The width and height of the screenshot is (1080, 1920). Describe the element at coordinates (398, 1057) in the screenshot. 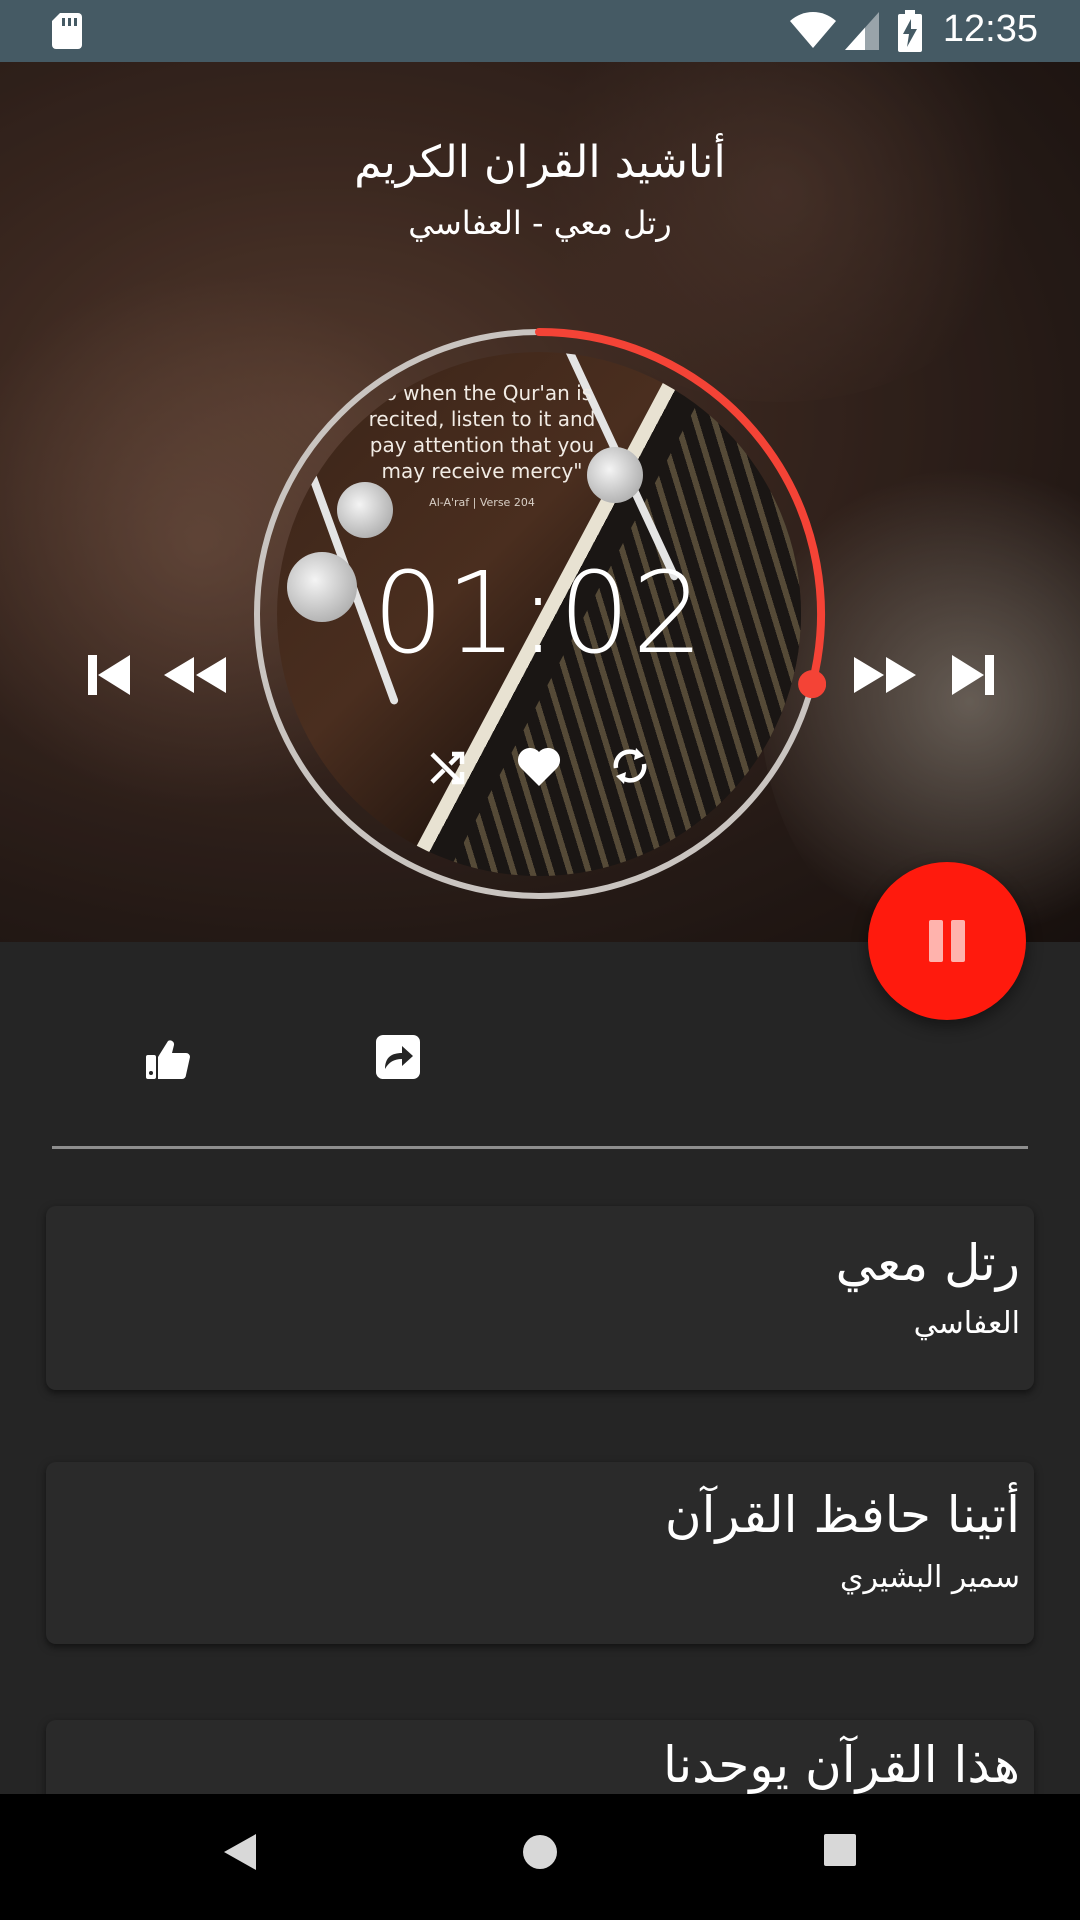

I see `share-icon` at that location.